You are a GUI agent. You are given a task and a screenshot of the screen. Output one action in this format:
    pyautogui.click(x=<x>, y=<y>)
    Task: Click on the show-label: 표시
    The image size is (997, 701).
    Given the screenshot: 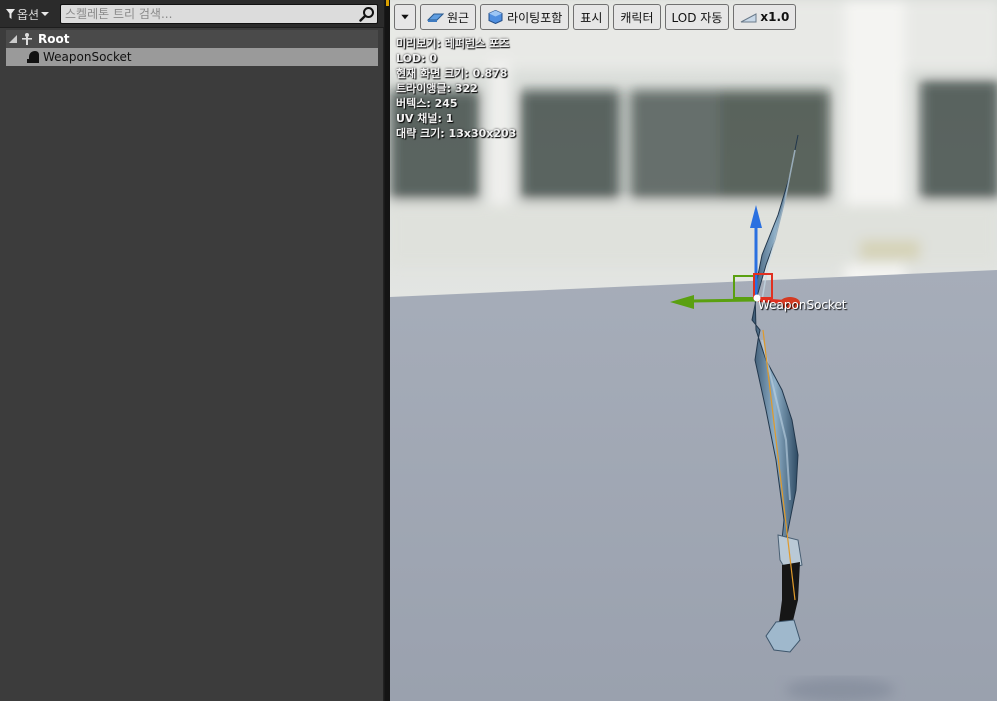 What is the action you would take?
    pyautogui.click(x=591, y=17)
    